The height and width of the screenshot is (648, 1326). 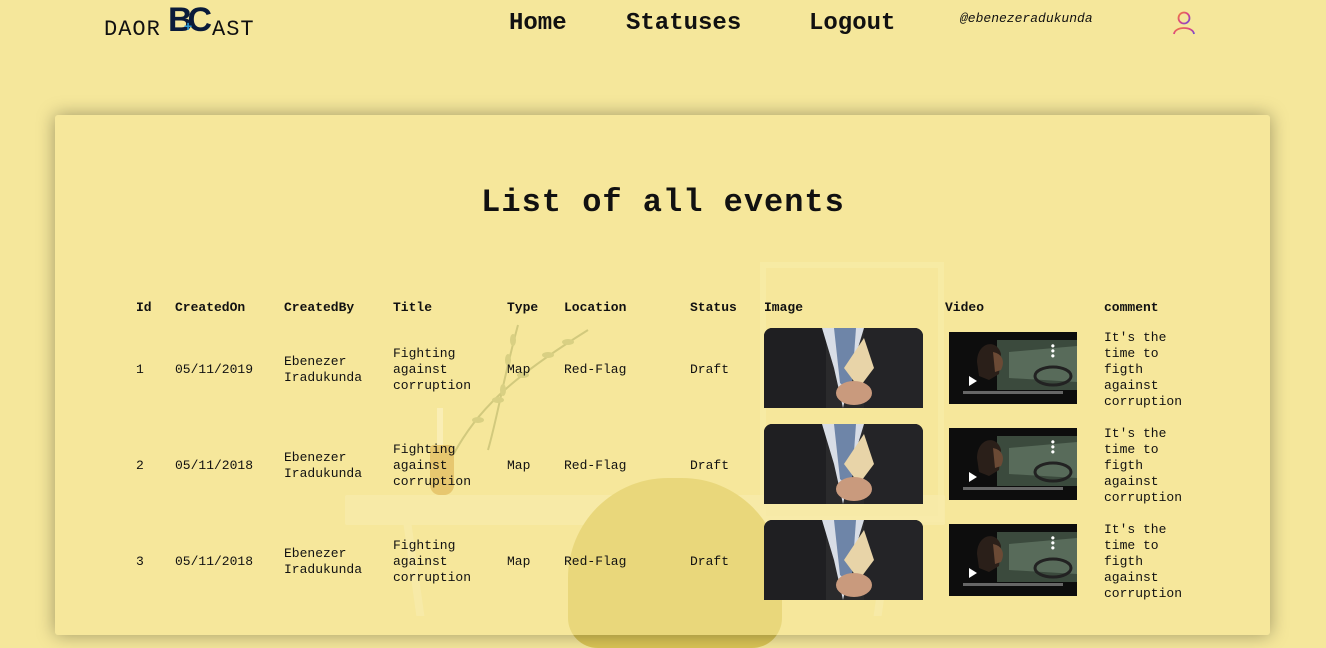 What do you see at coordinates (595, 307) in the screenshot?
I see `column-header-location: Location` at bounding box center [595, 307].